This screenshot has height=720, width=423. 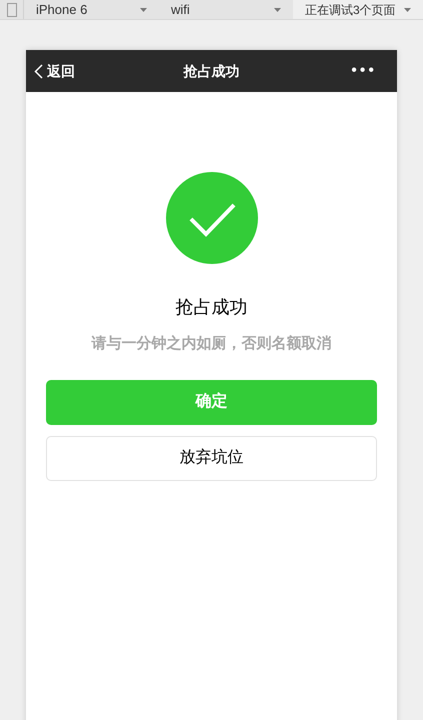 I want to click on result-message: 请与一分钟之内如厕，否则名额取消, so click(x=212, y=344).